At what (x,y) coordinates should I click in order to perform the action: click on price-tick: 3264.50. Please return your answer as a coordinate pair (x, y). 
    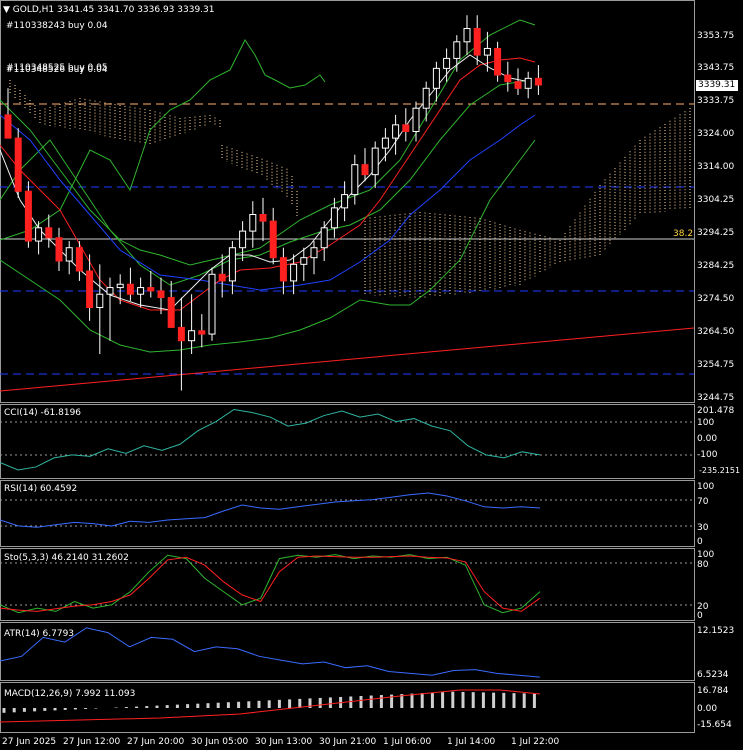
    Looking at the image, I should click on (716, 332).